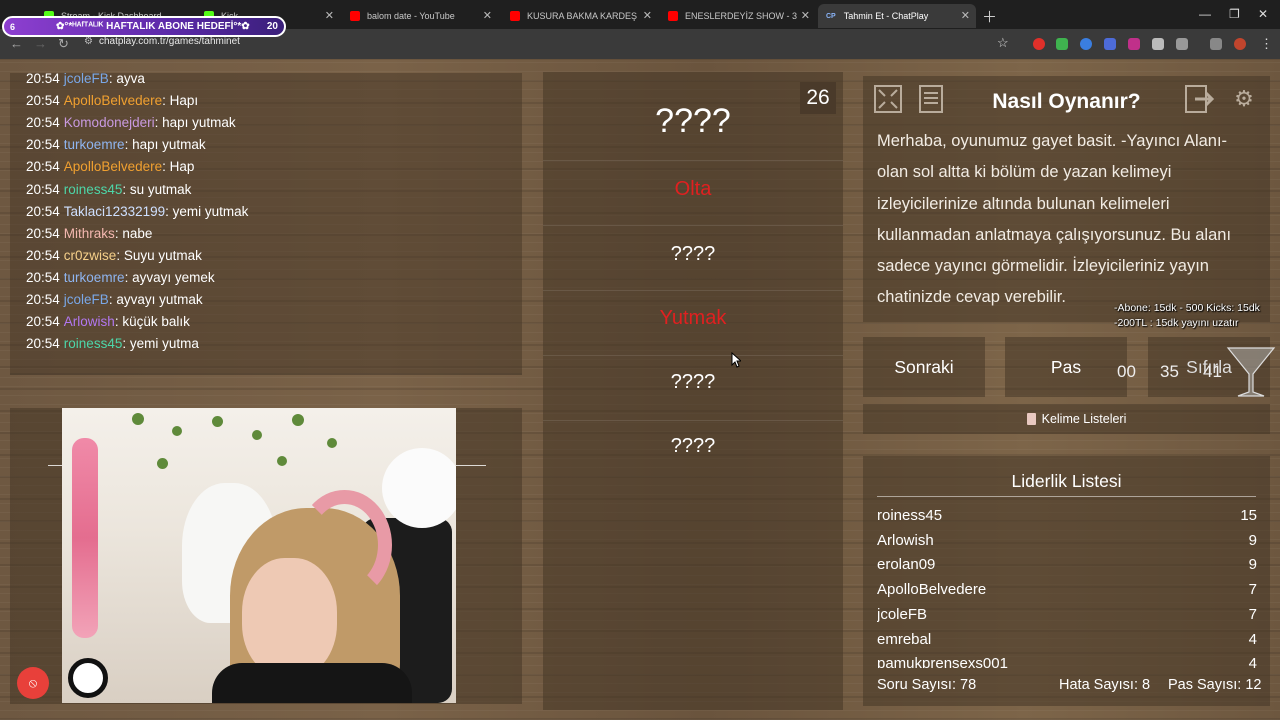  What do you see at coordinates (155, 299) in the screenshot?
I see `chat-text: : ayvayı yutmak` at bounding box center [155, 299].